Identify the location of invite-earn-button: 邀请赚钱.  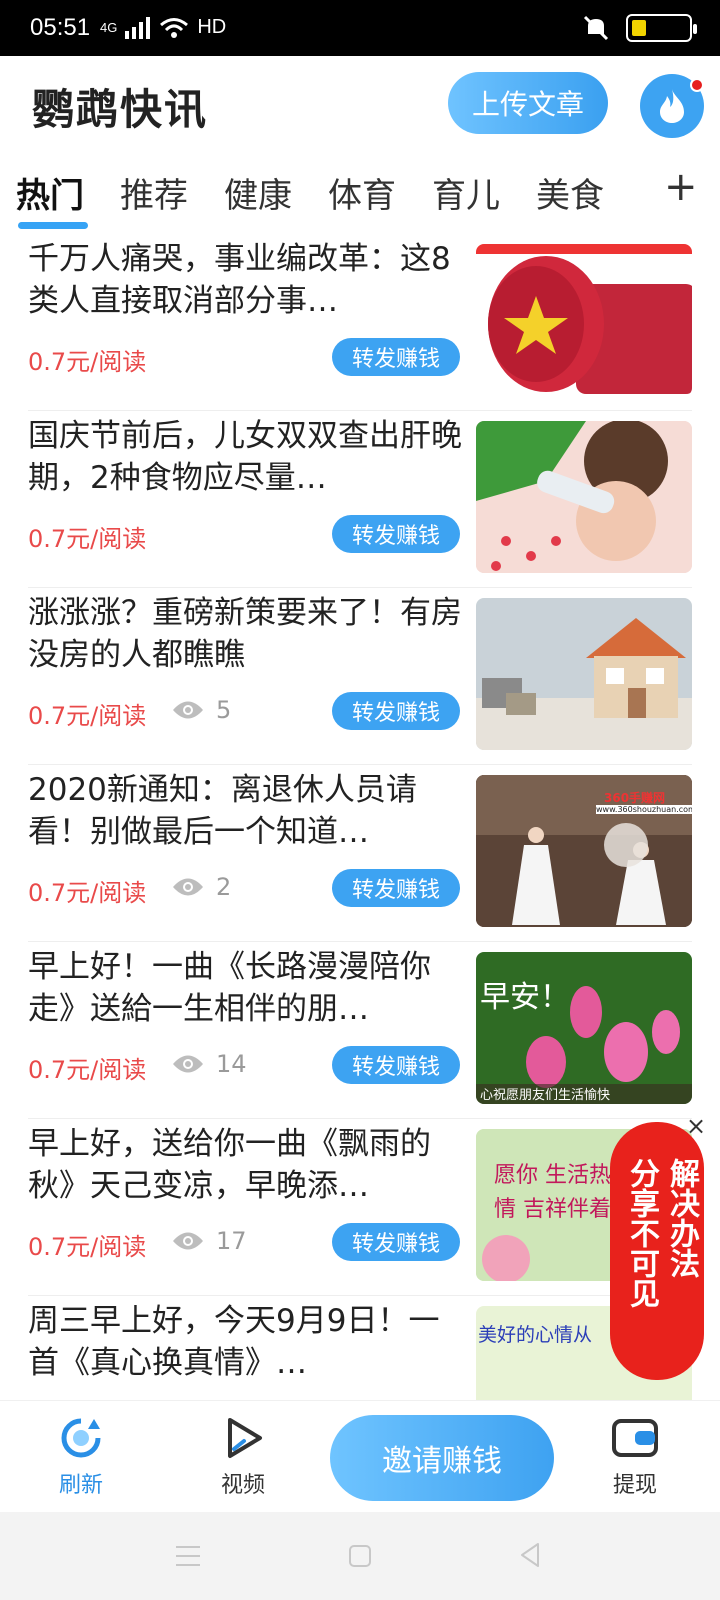
(442, 1458).